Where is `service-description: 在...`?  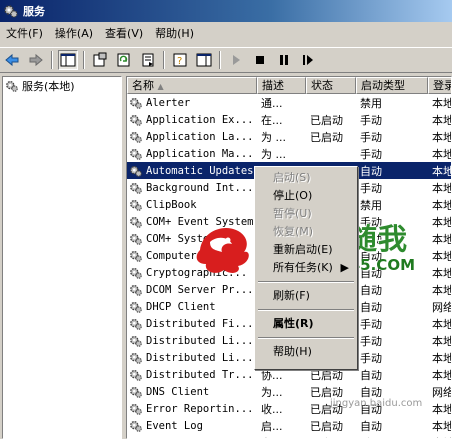 service-description: 在... is located at coordinates (272, 120).